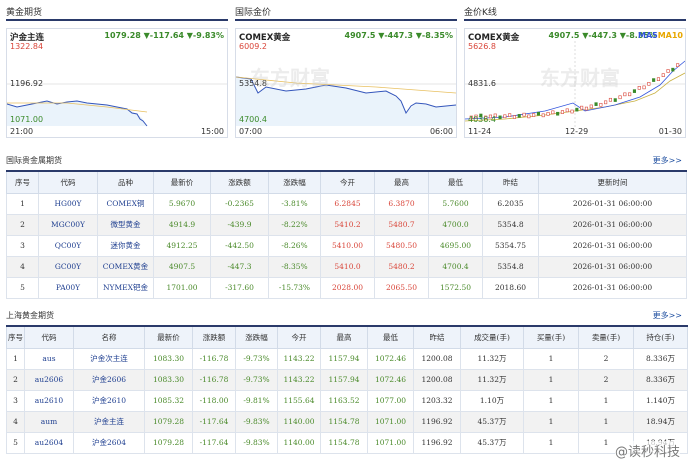 Image resolution: width=690 pixels, height=468 pixels. Describe the element at coordinates (294, 224) in the screenshot. I see `table-cell: -8.22%` at that location.